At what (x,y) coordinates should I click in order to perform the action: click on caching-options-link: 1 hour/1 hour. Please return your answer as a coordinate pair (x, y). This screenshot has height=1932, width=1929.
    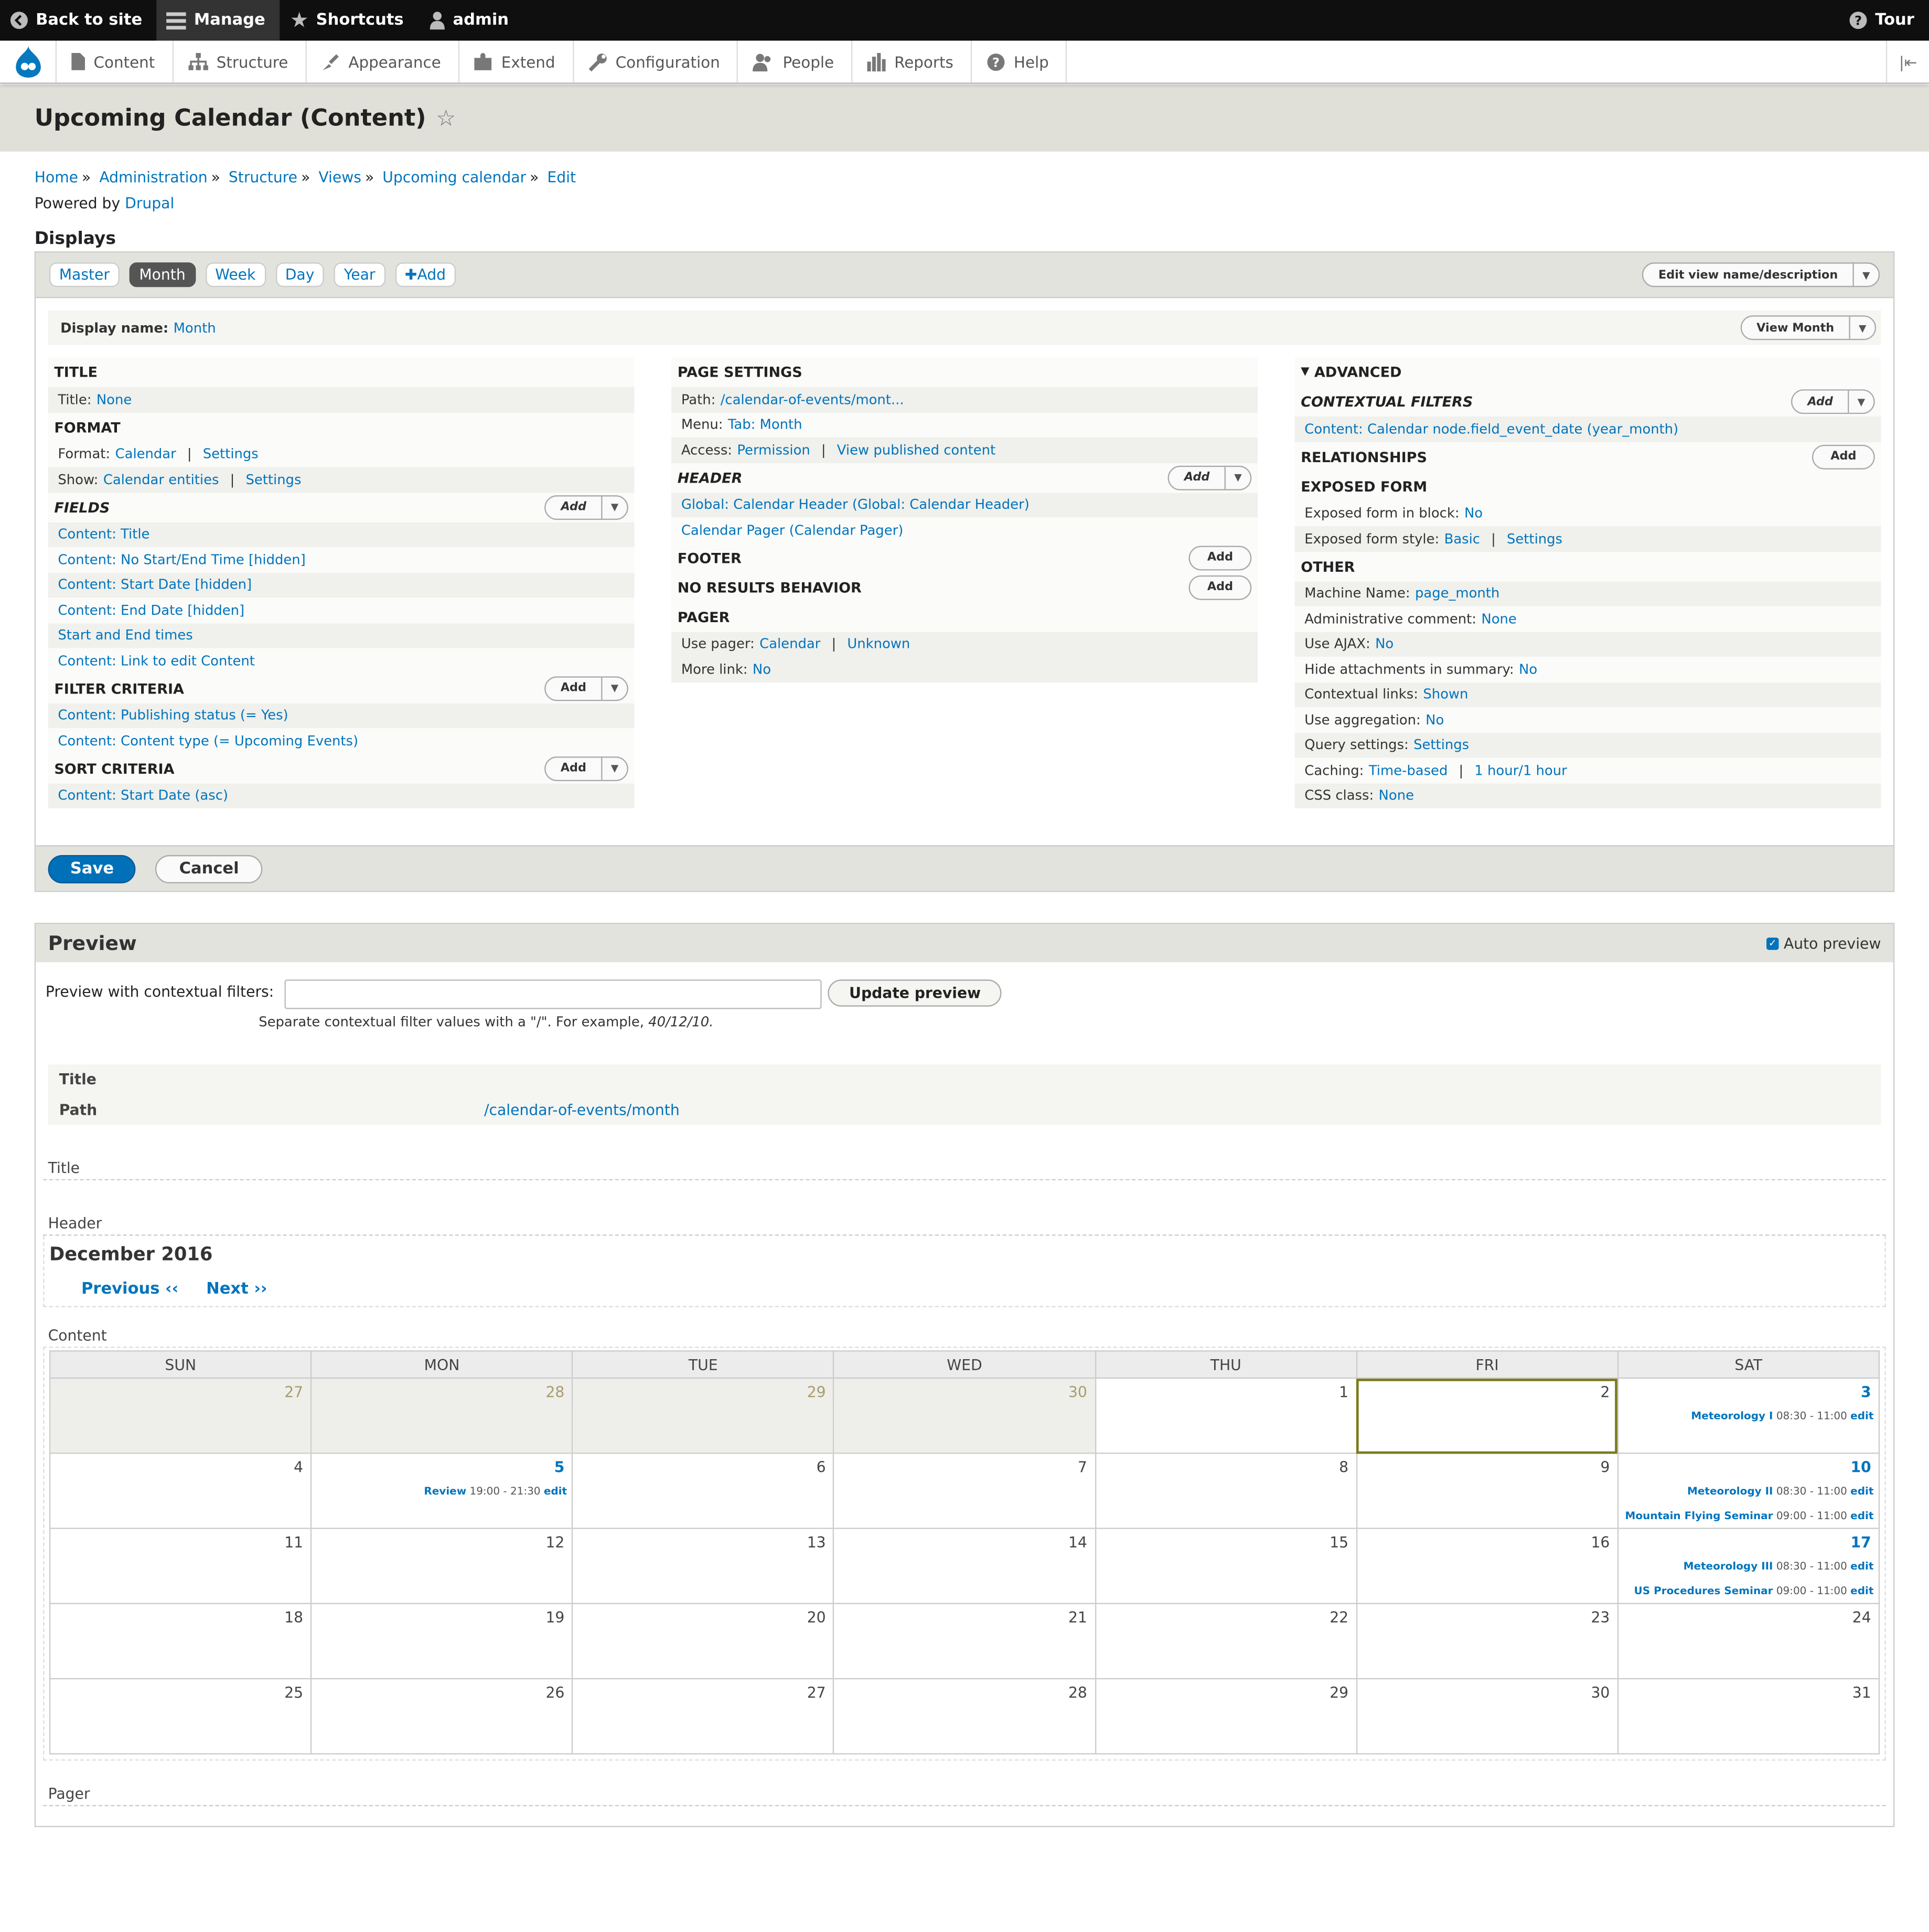
    Looking at the image, I should click on (1521, 770).